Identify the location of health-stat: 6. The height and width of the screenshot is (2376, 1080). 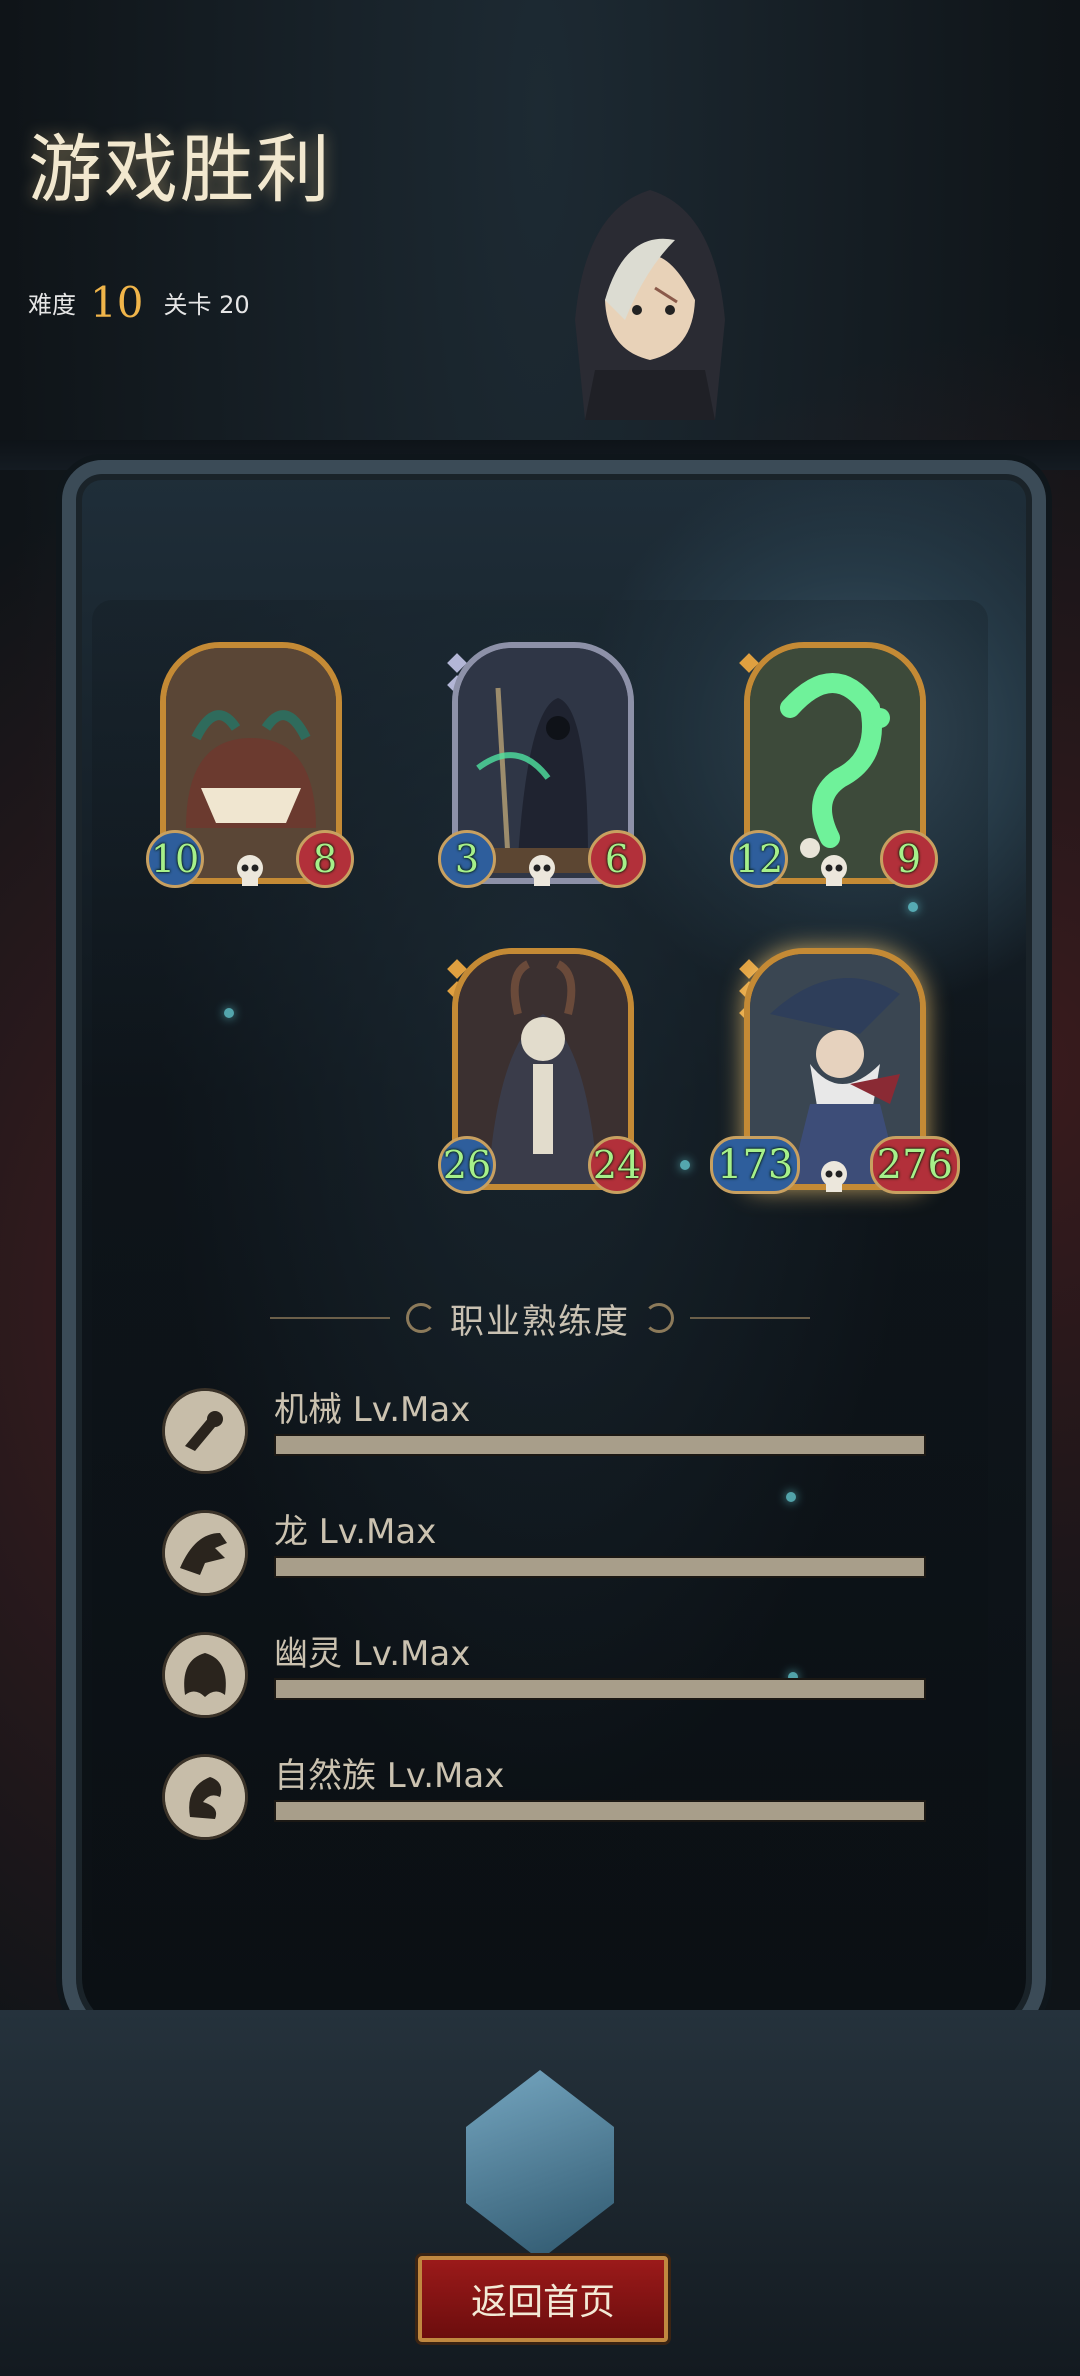
(617, 859).